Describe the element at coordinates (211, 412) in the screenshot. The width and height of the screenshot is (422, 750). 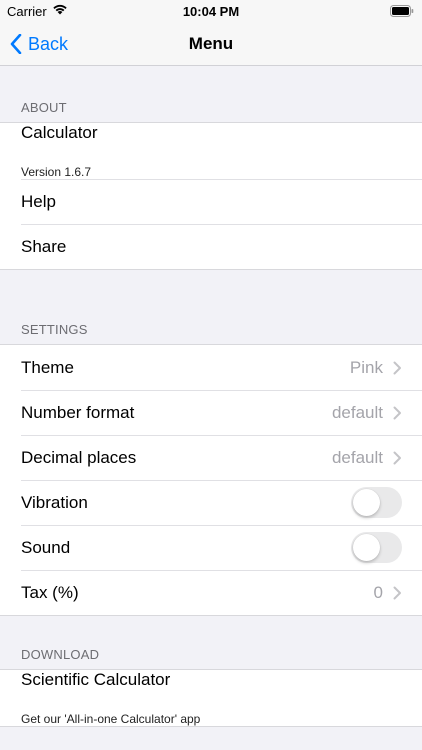
I see `number-format-row: Number format default` at that location.